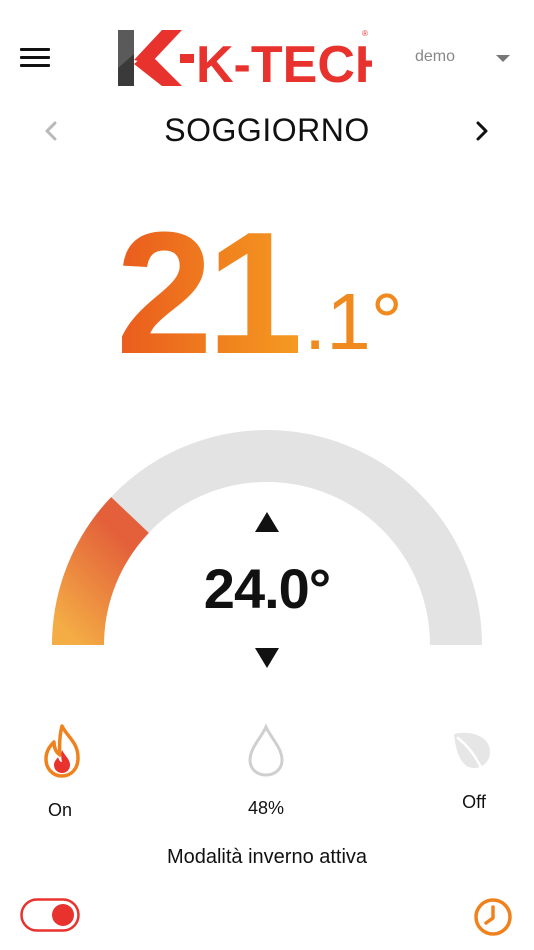 Image resolution: width=534 pixels, height=950 pixels. What do you see at coordinates (267, 588) in the screenshot?
I see `setpoint-value: 24.0°` at bounding box center [267, 588].